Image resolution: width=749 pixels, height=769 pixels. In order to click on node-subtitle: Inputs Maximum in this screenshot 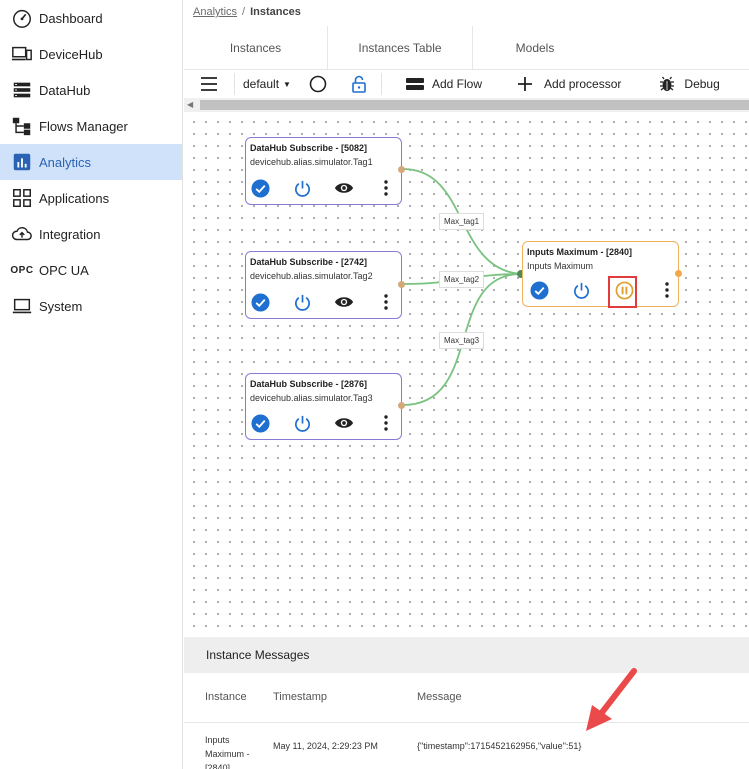, I will do `click(560, 266)`.